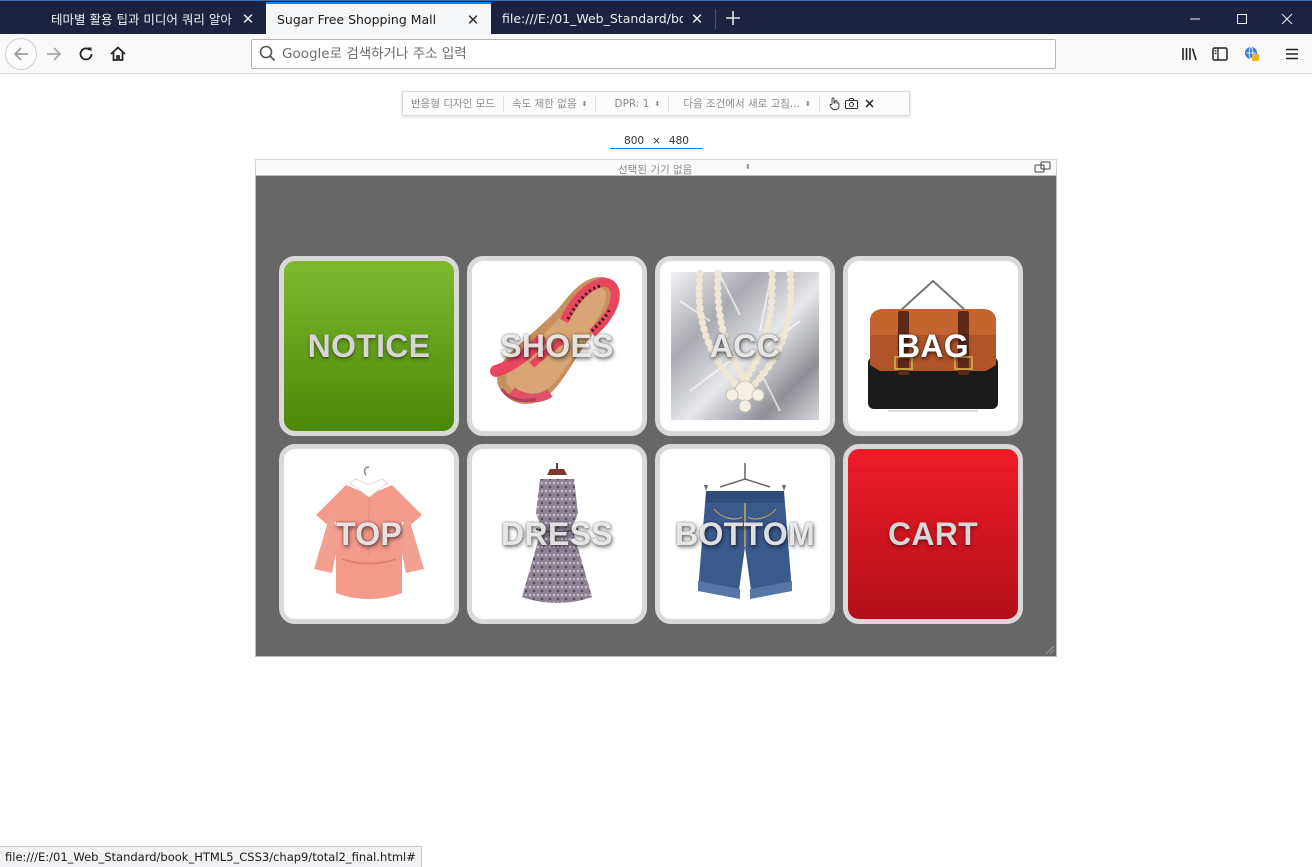 The width and height of the screenshot is (1312, 867). I want to click on resize-handle-icon, so click(1050, 650).